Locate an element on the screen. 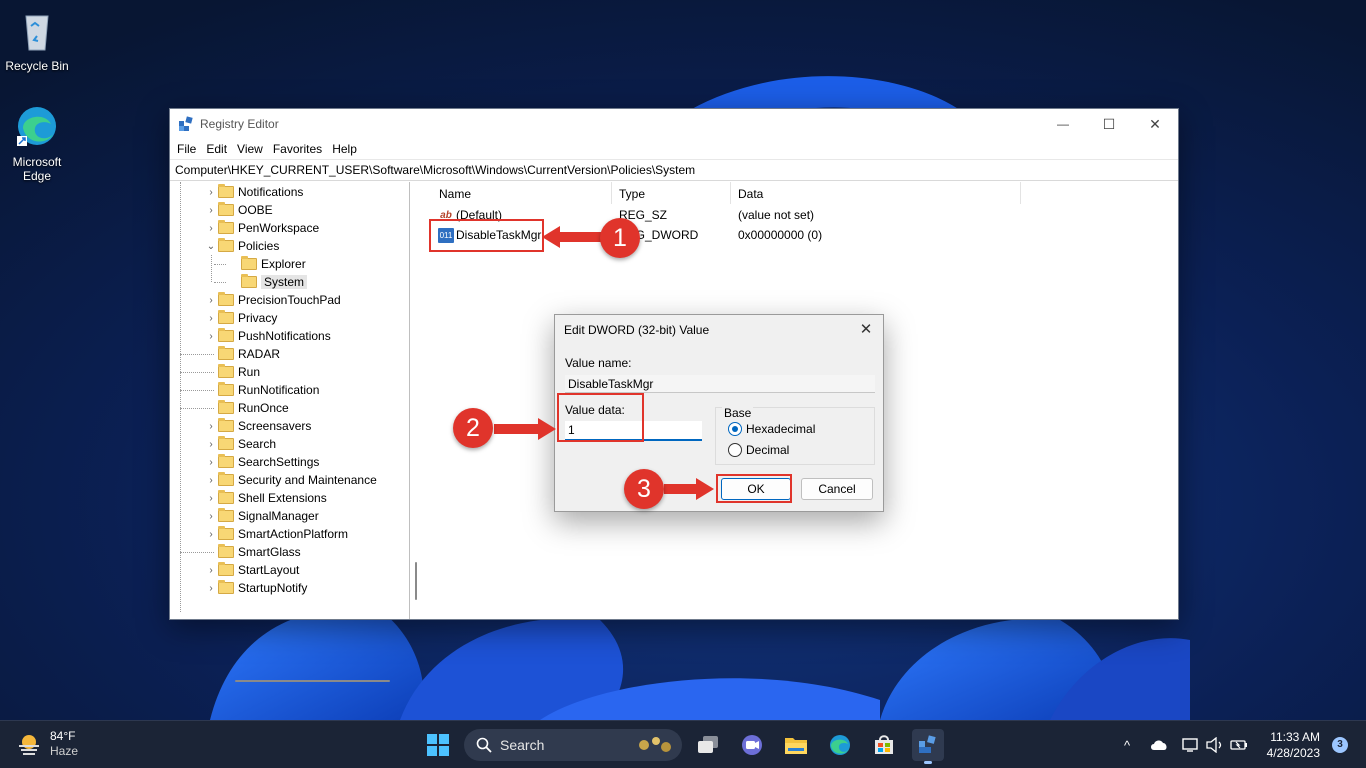 This screenshot has height=768, width=1366. decimal-label: Decimal is located at coordinates (767, 450).